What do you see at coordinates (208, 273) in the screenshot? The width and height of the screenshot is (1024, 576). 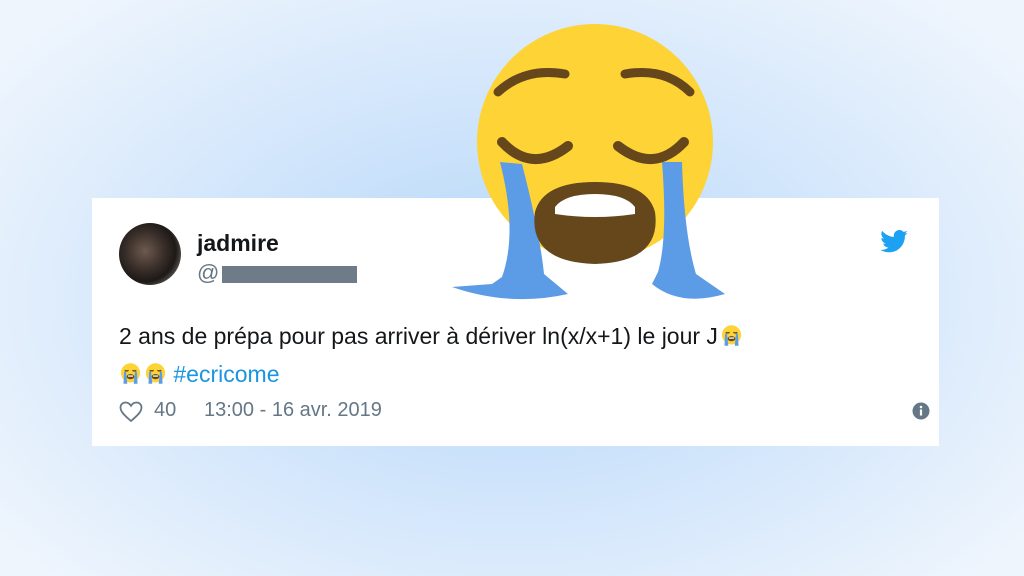 I see `handle: @` at bounding box center [208, 273].